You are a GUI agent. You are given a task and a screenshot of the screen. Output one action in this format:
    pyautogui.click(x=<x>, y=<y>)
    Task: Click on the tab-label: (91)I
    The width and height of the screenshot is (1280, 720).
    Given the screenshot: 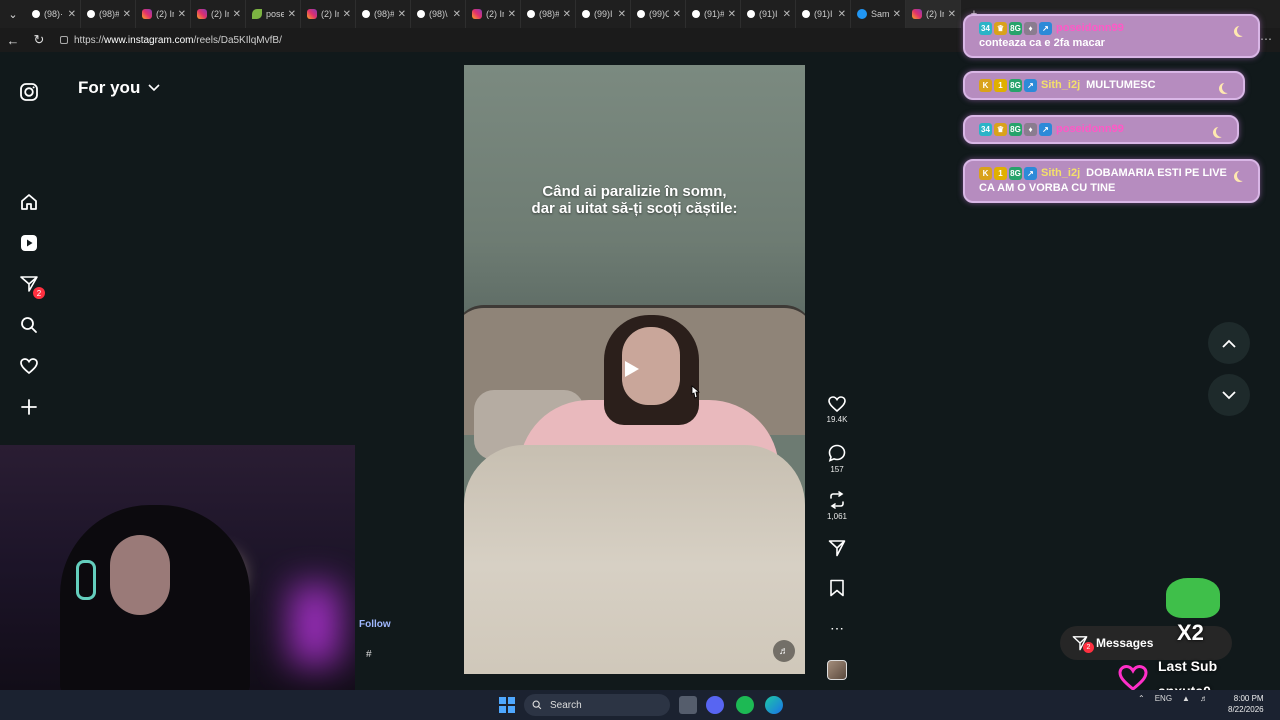 What is the action you would take?
    pyautogui.click(x=768, y=14)
    